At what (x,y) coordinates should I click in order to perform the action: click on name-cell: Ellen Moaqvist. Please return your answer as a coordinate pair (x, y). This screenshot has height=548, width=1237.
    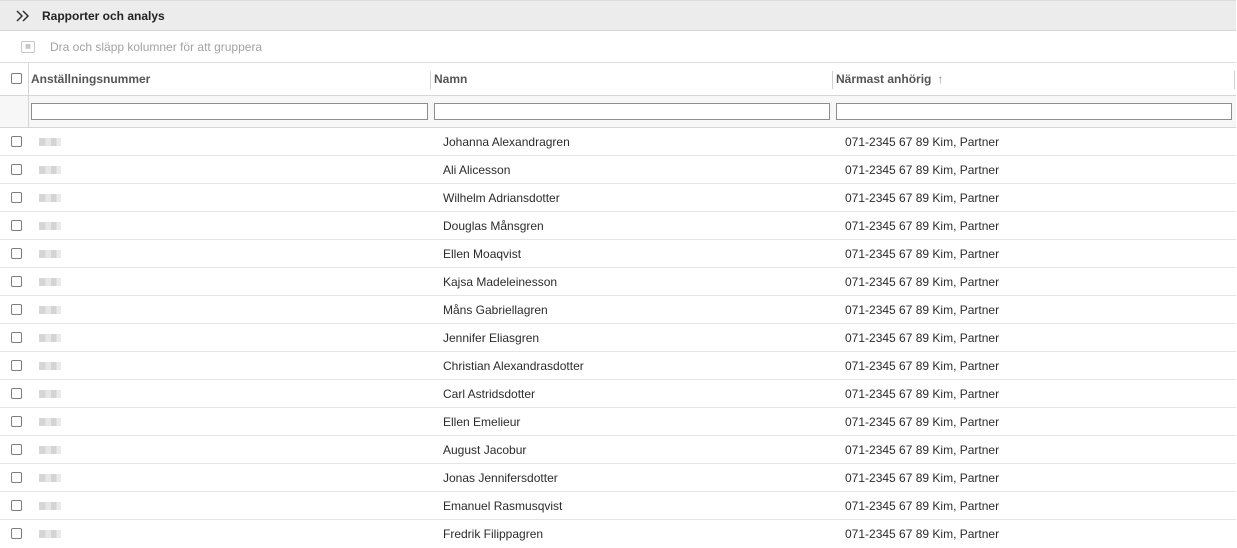
    Looking at the image, I should click on (482, 254).